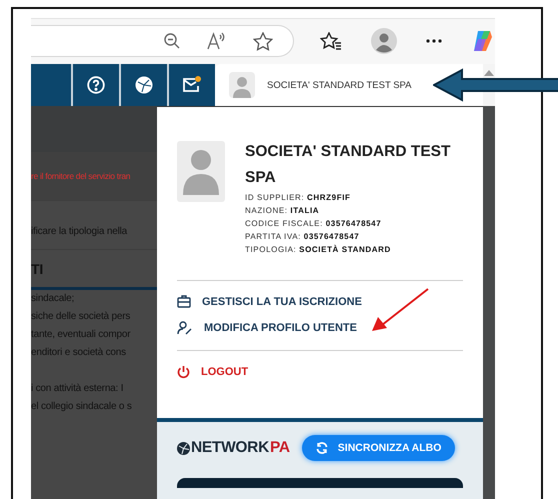 The image size is (558, 499). Describe the element at coordinates (489, 73) in the screenshot. I see `scroll-up-icon` at that location.